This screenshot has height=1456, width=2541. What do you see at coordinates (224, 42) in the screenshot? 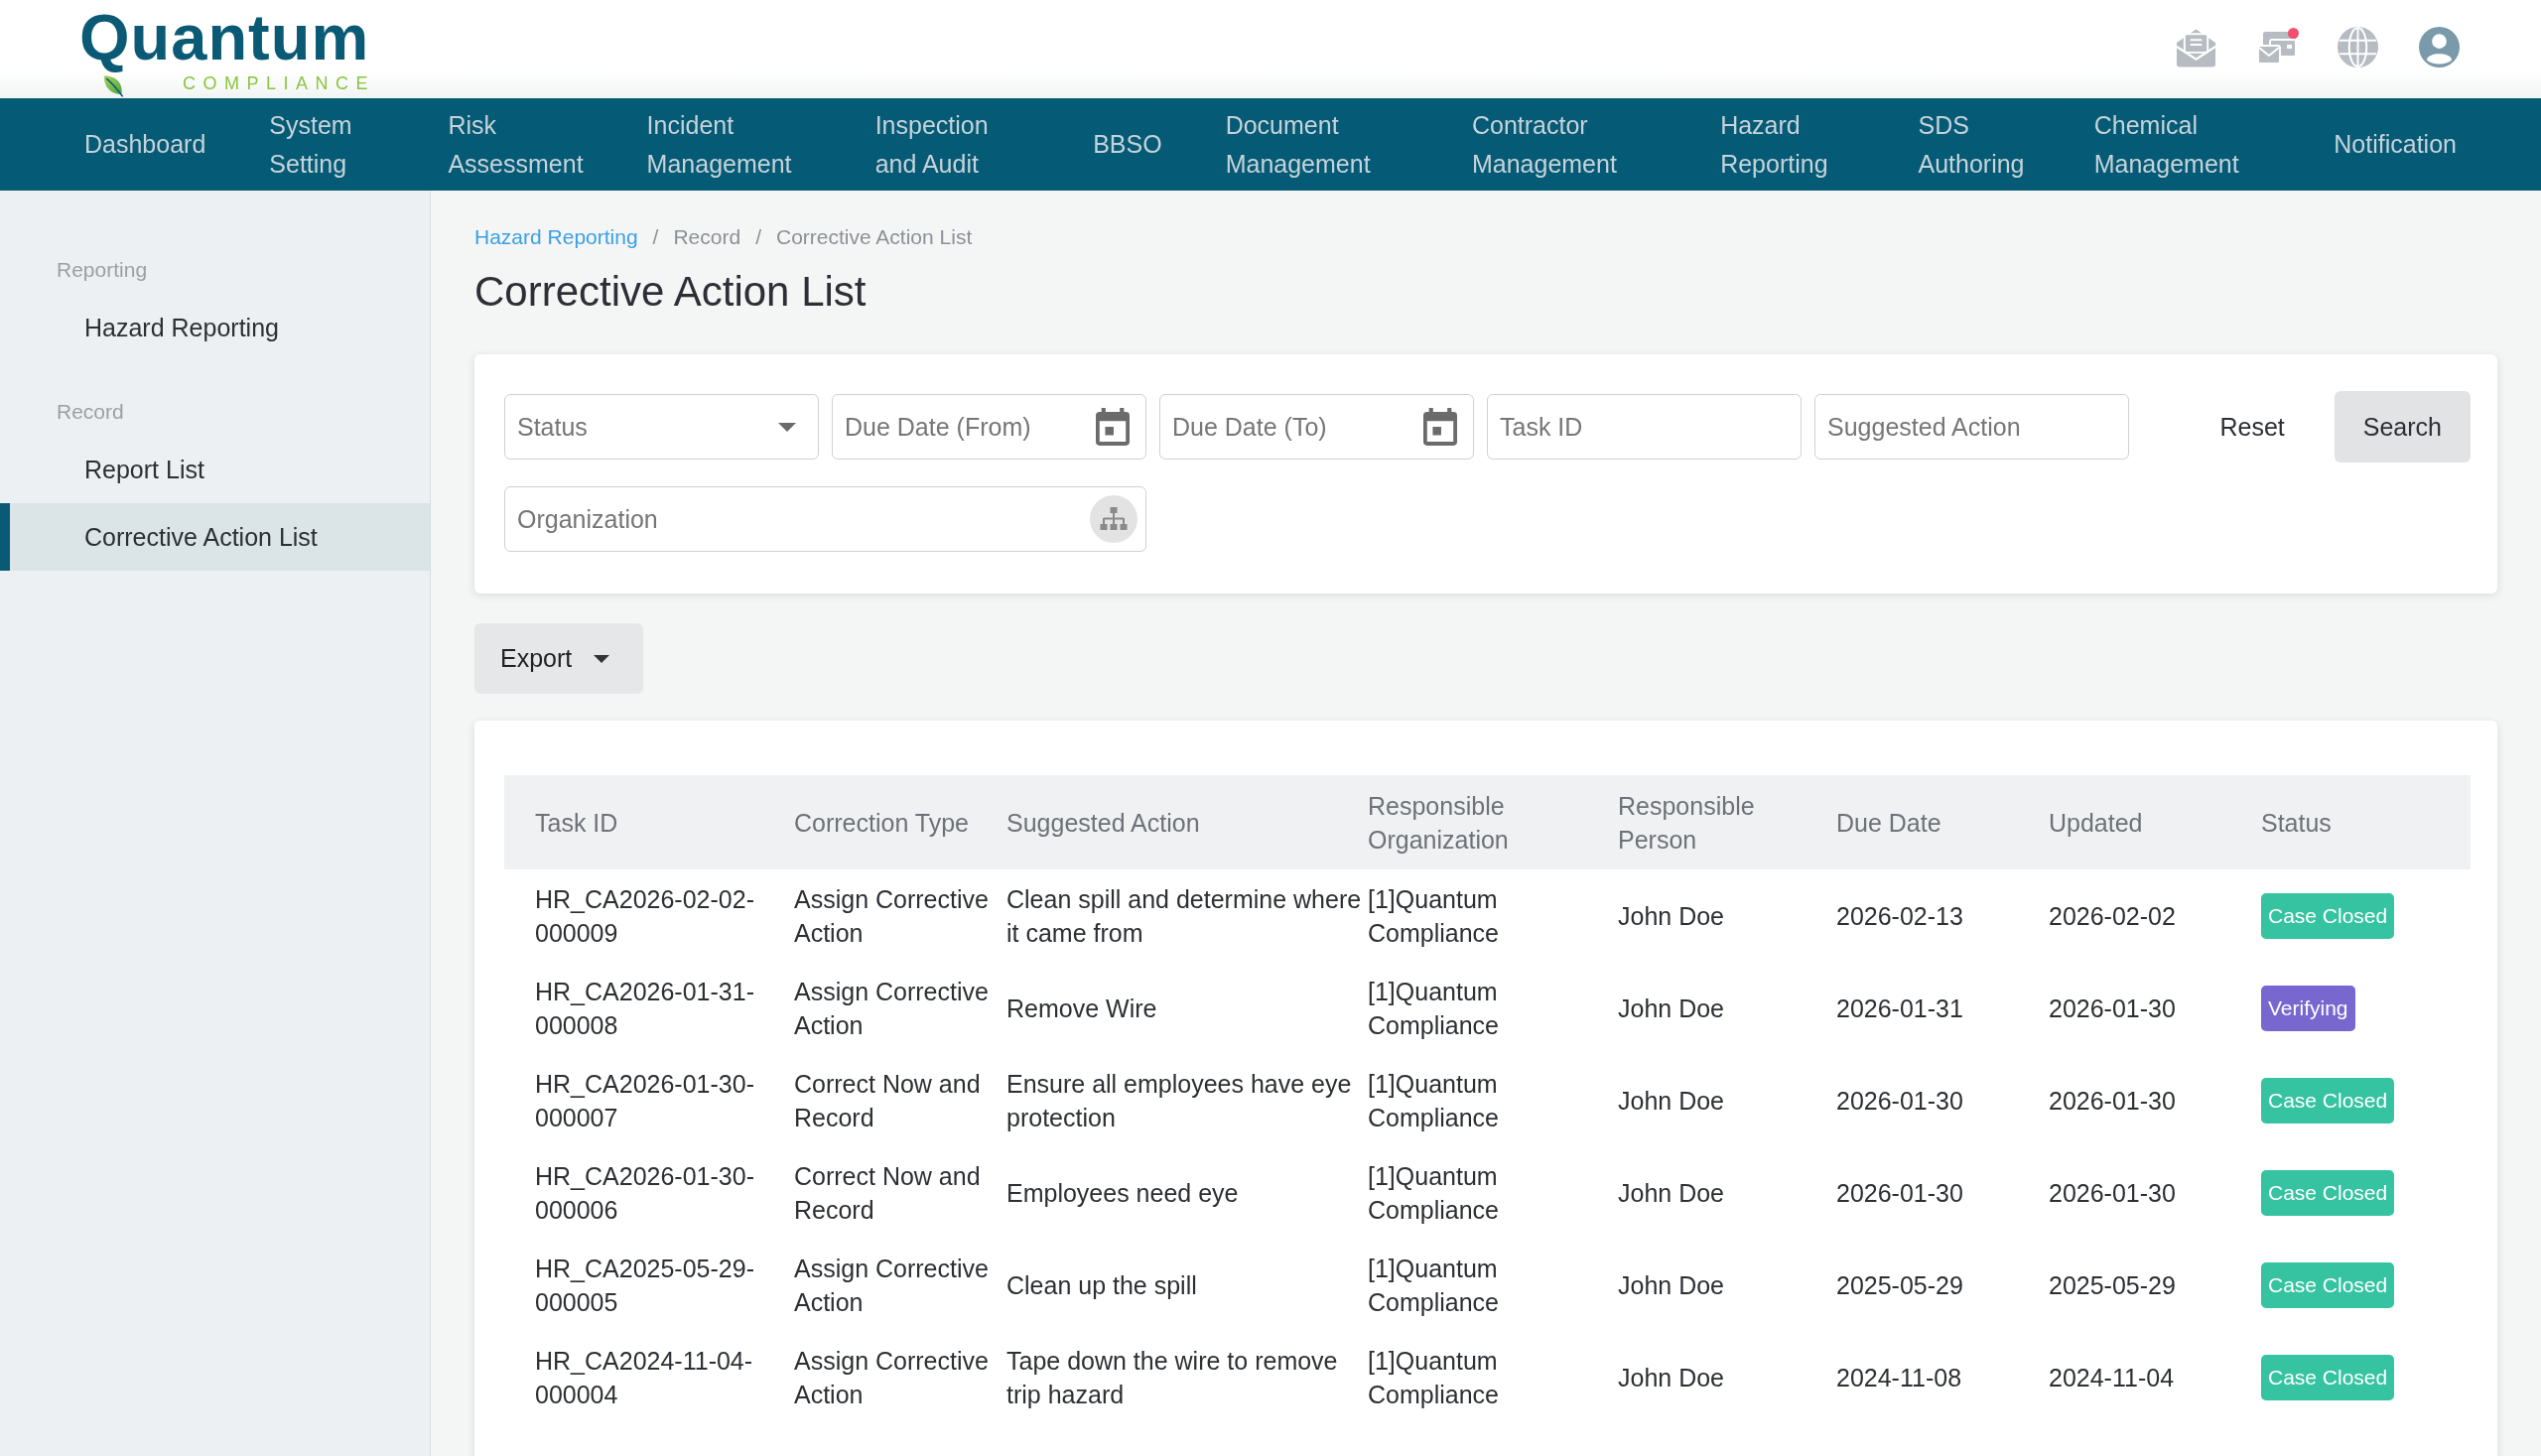
I see `logo-wordmark: Quantum` at bounding box center [224, 42].